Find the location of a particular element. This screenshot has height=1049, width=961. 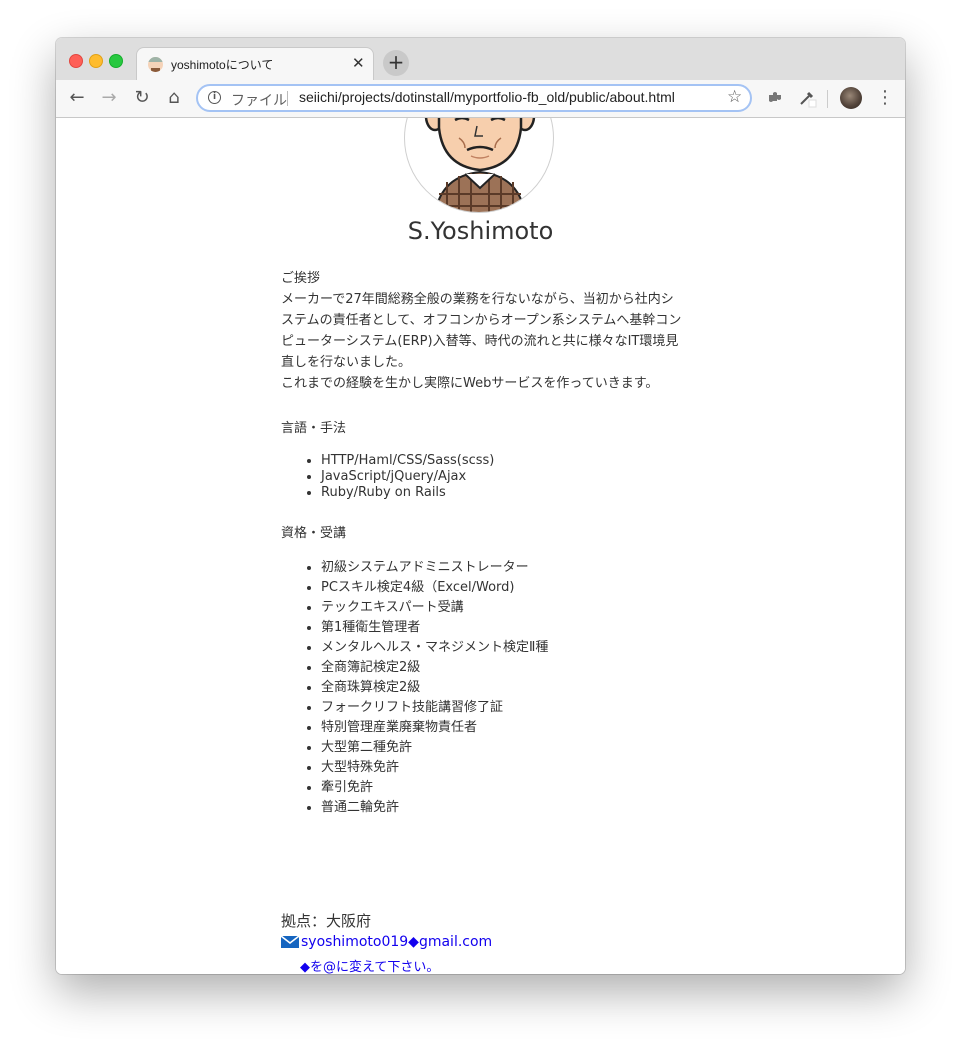

qualifications-heading: 資格・受講 is located at coordinates (314, 533).